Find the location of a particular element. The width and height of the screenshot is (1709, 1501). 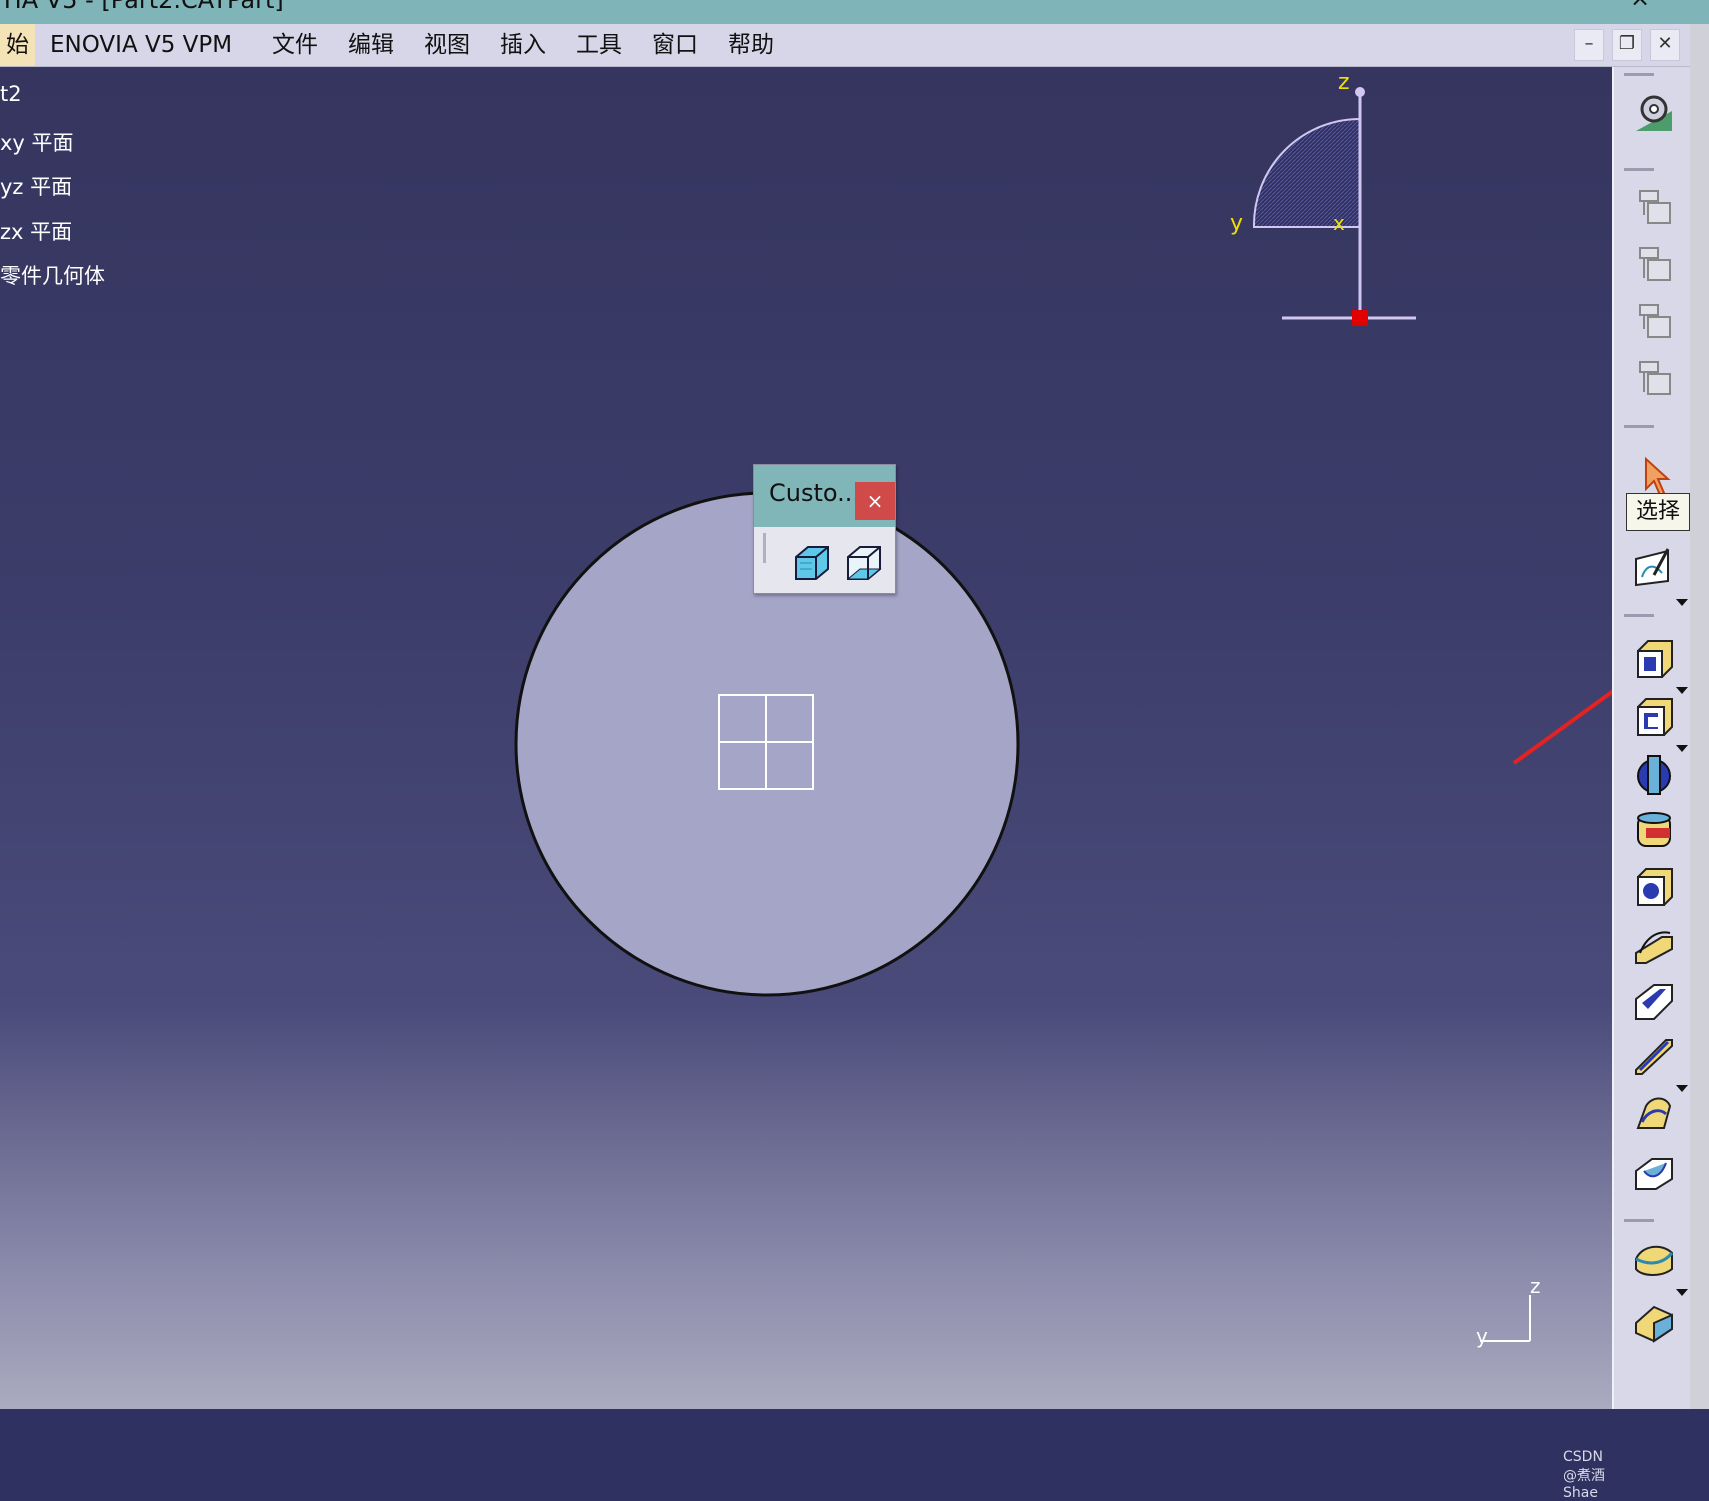

toolbar-pocket-button is located at coordinates (1654, 717).